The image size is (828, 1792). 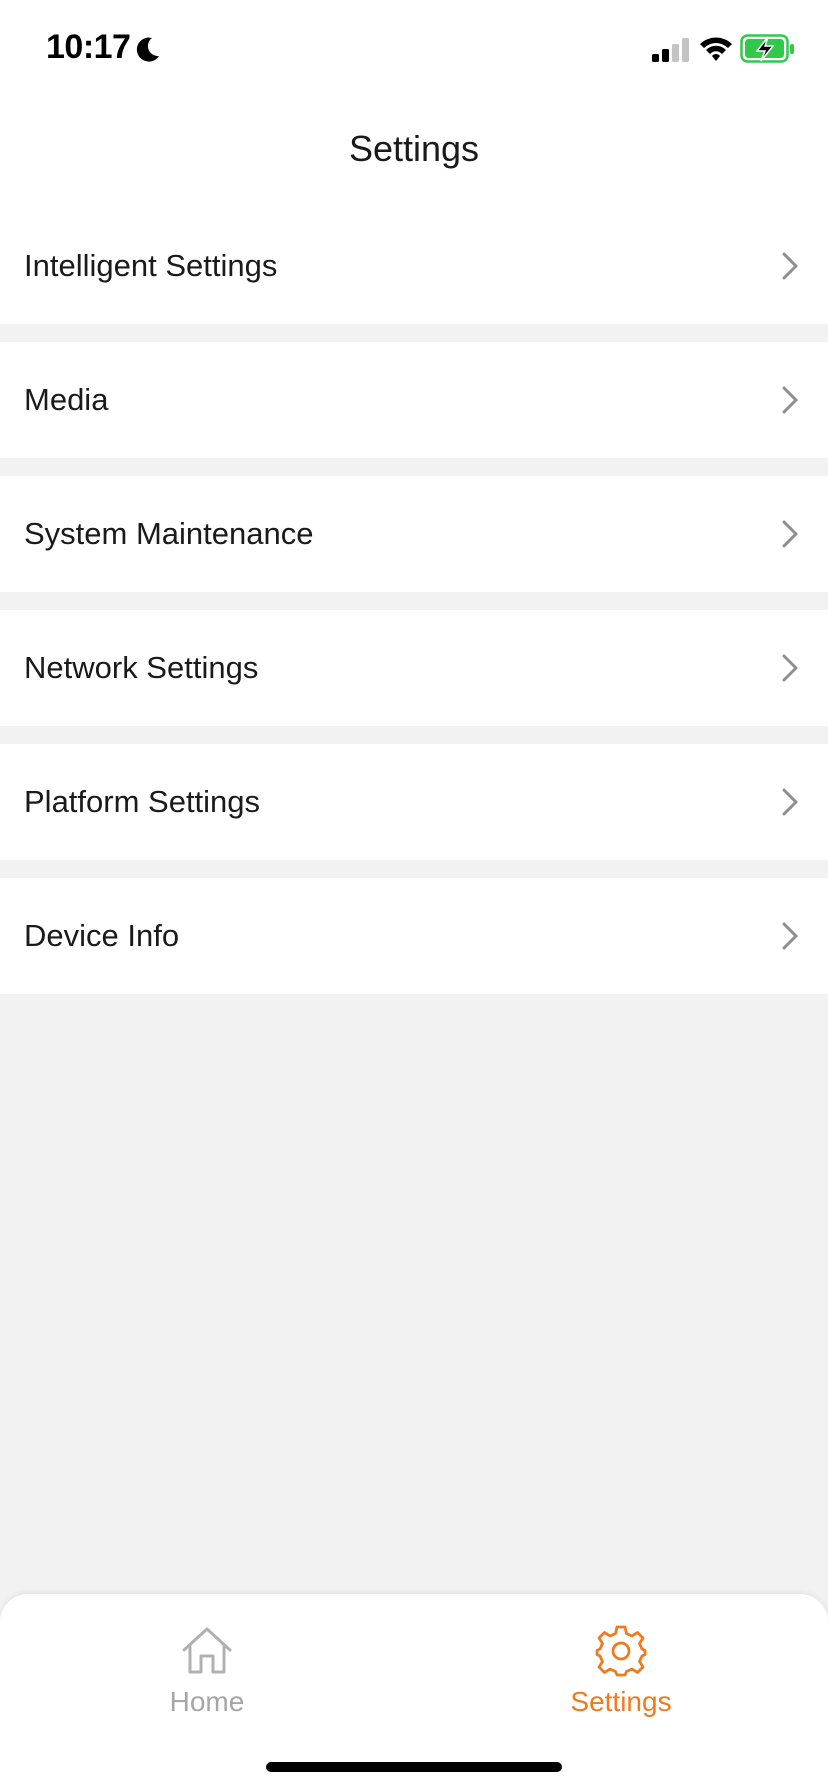 What do you see at coordinates (142, 801) in the screenshot?
I see `menu-item-label: Platform Settings` at bounding box center [142, 801].